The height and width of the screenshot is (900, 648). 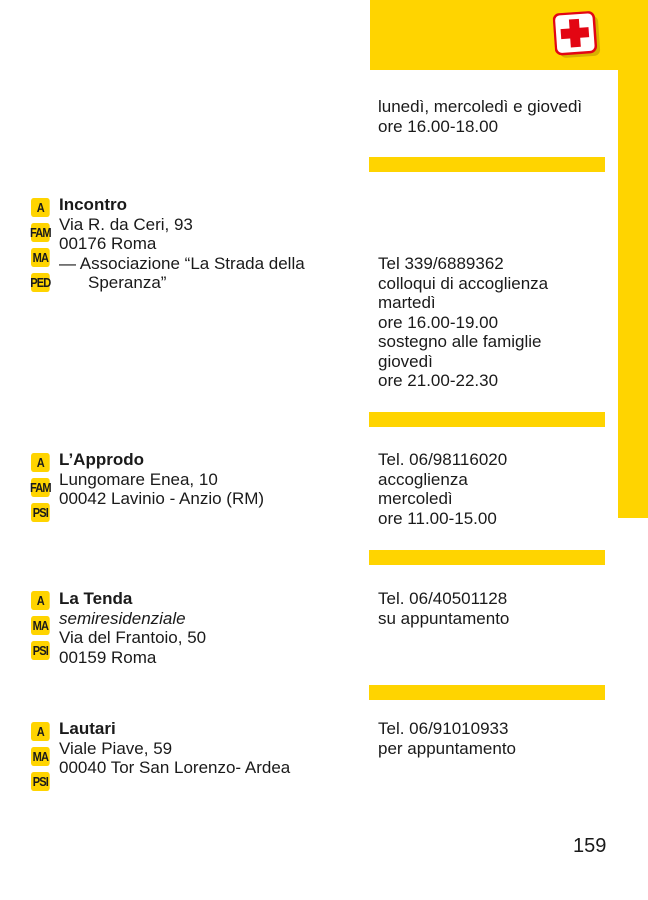 What do you see at coordinates (438, 322) in the screenshot?
I see `entry-info-line: ore 16.00-19.00` at bounding box center [438, 322].